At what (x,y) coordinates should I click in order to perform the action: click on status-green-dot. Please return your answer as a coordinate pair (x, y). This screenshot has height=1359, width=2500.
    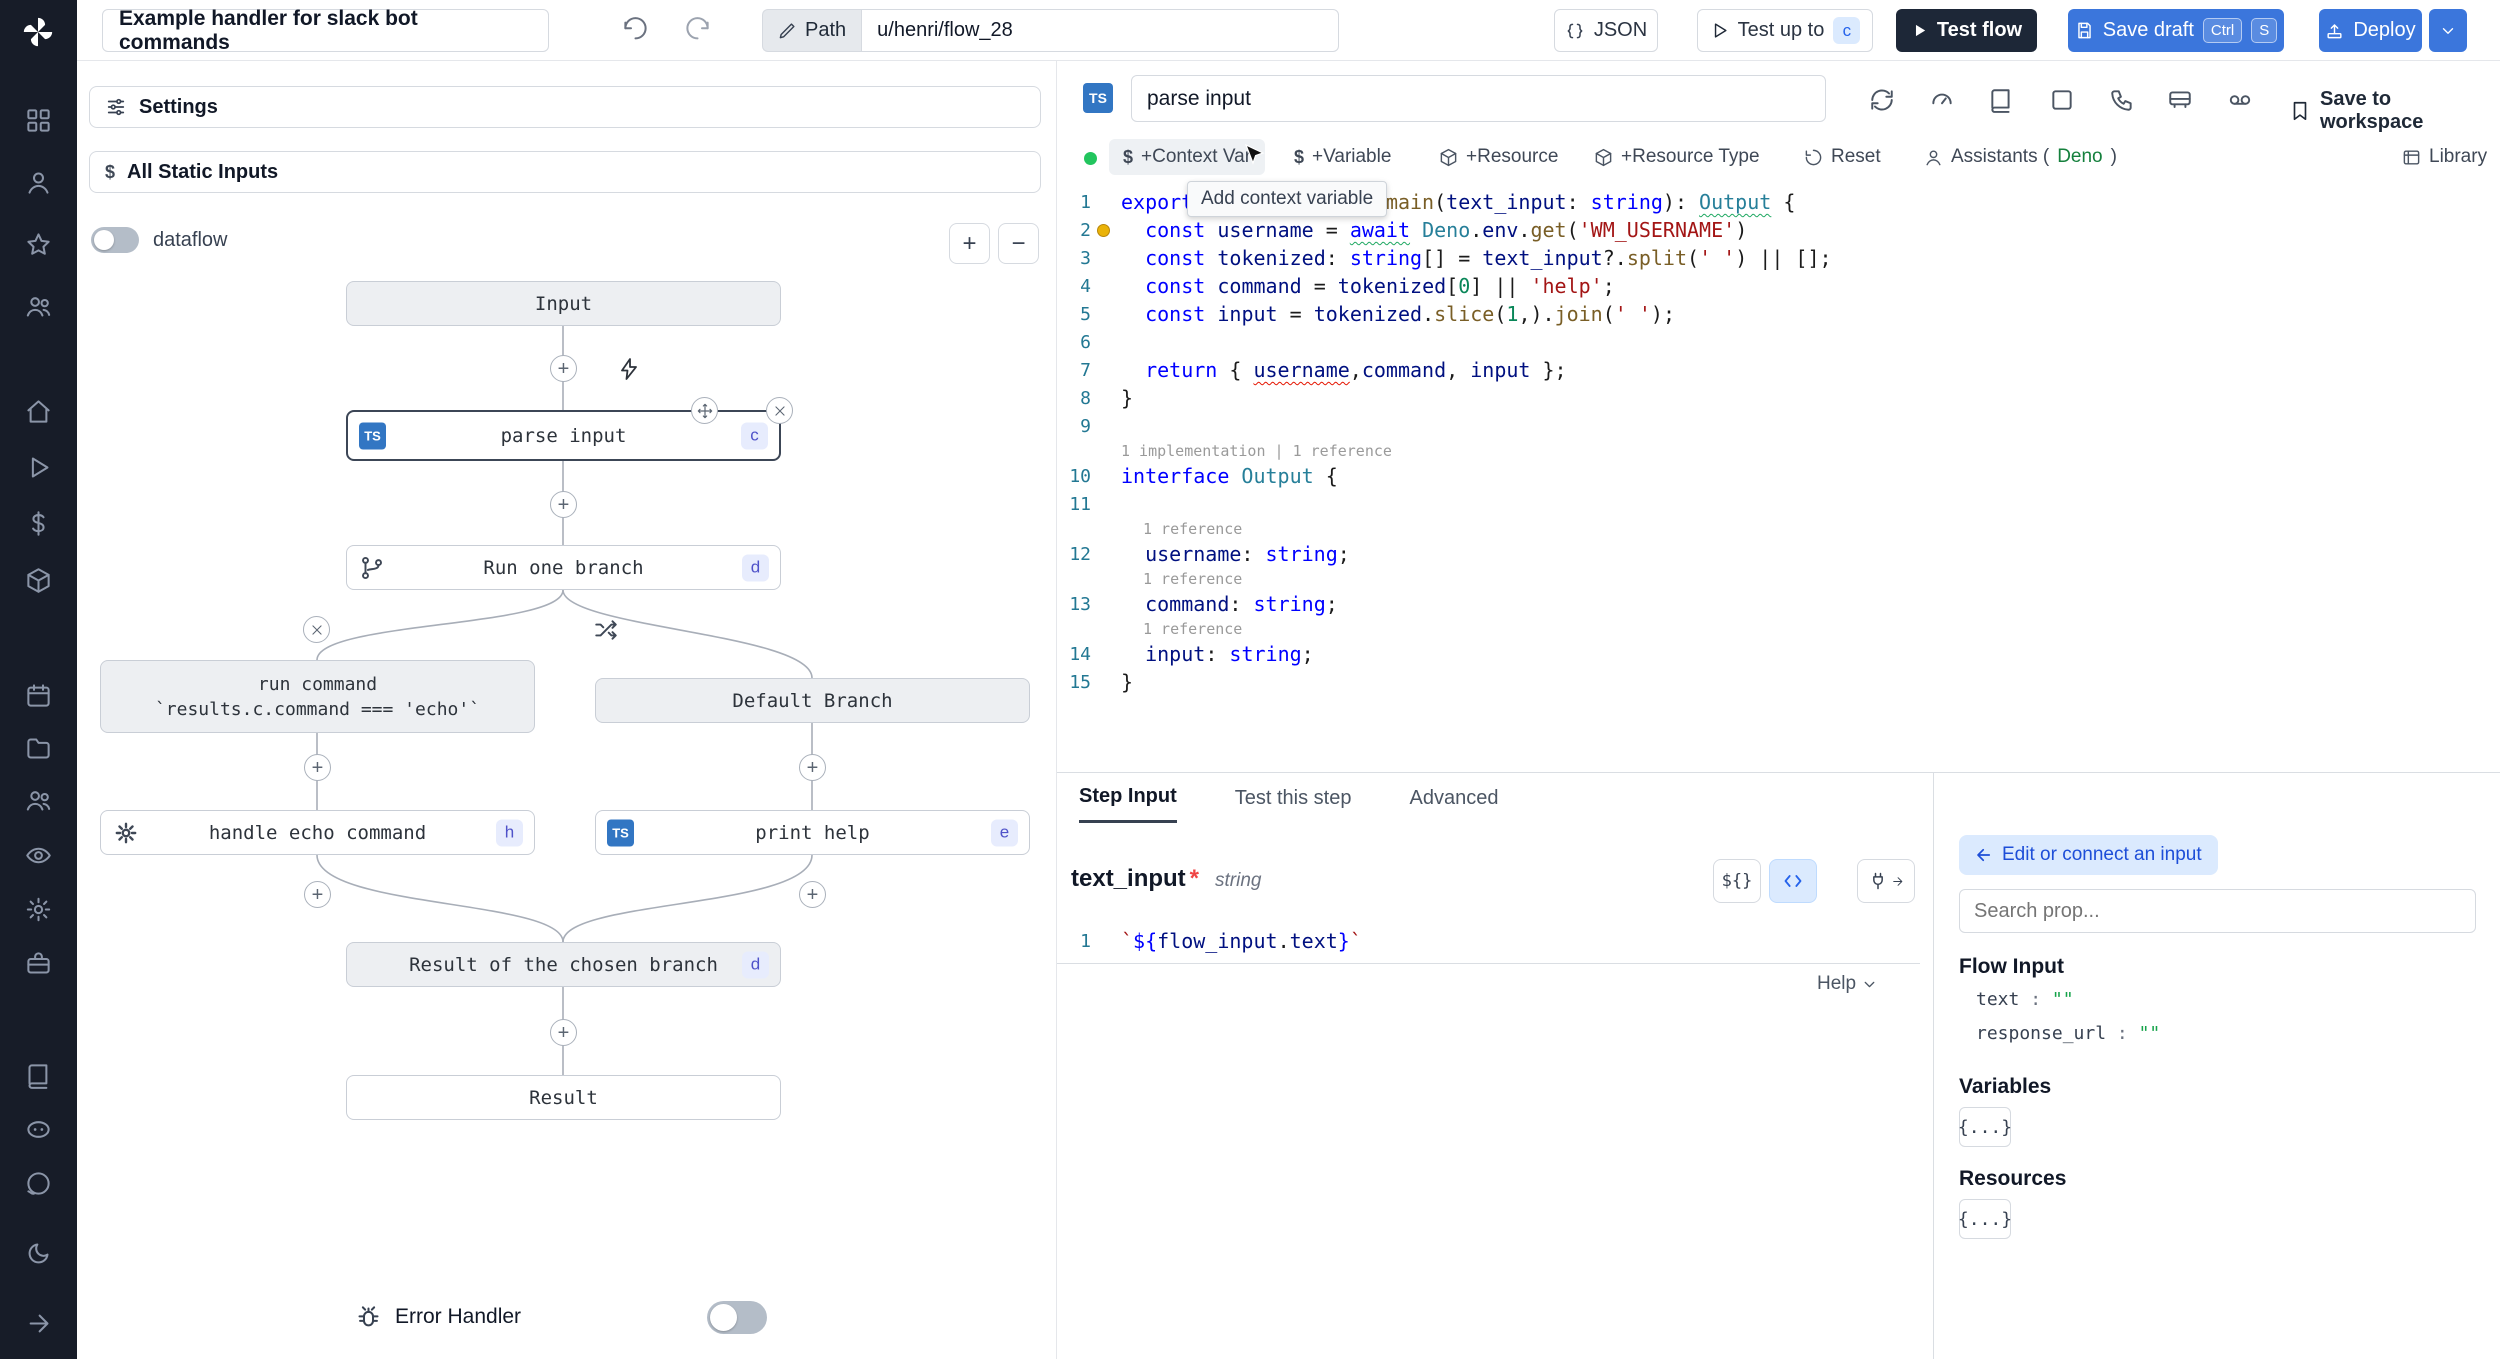
    Looking at the image, I should click on (1090, 158).